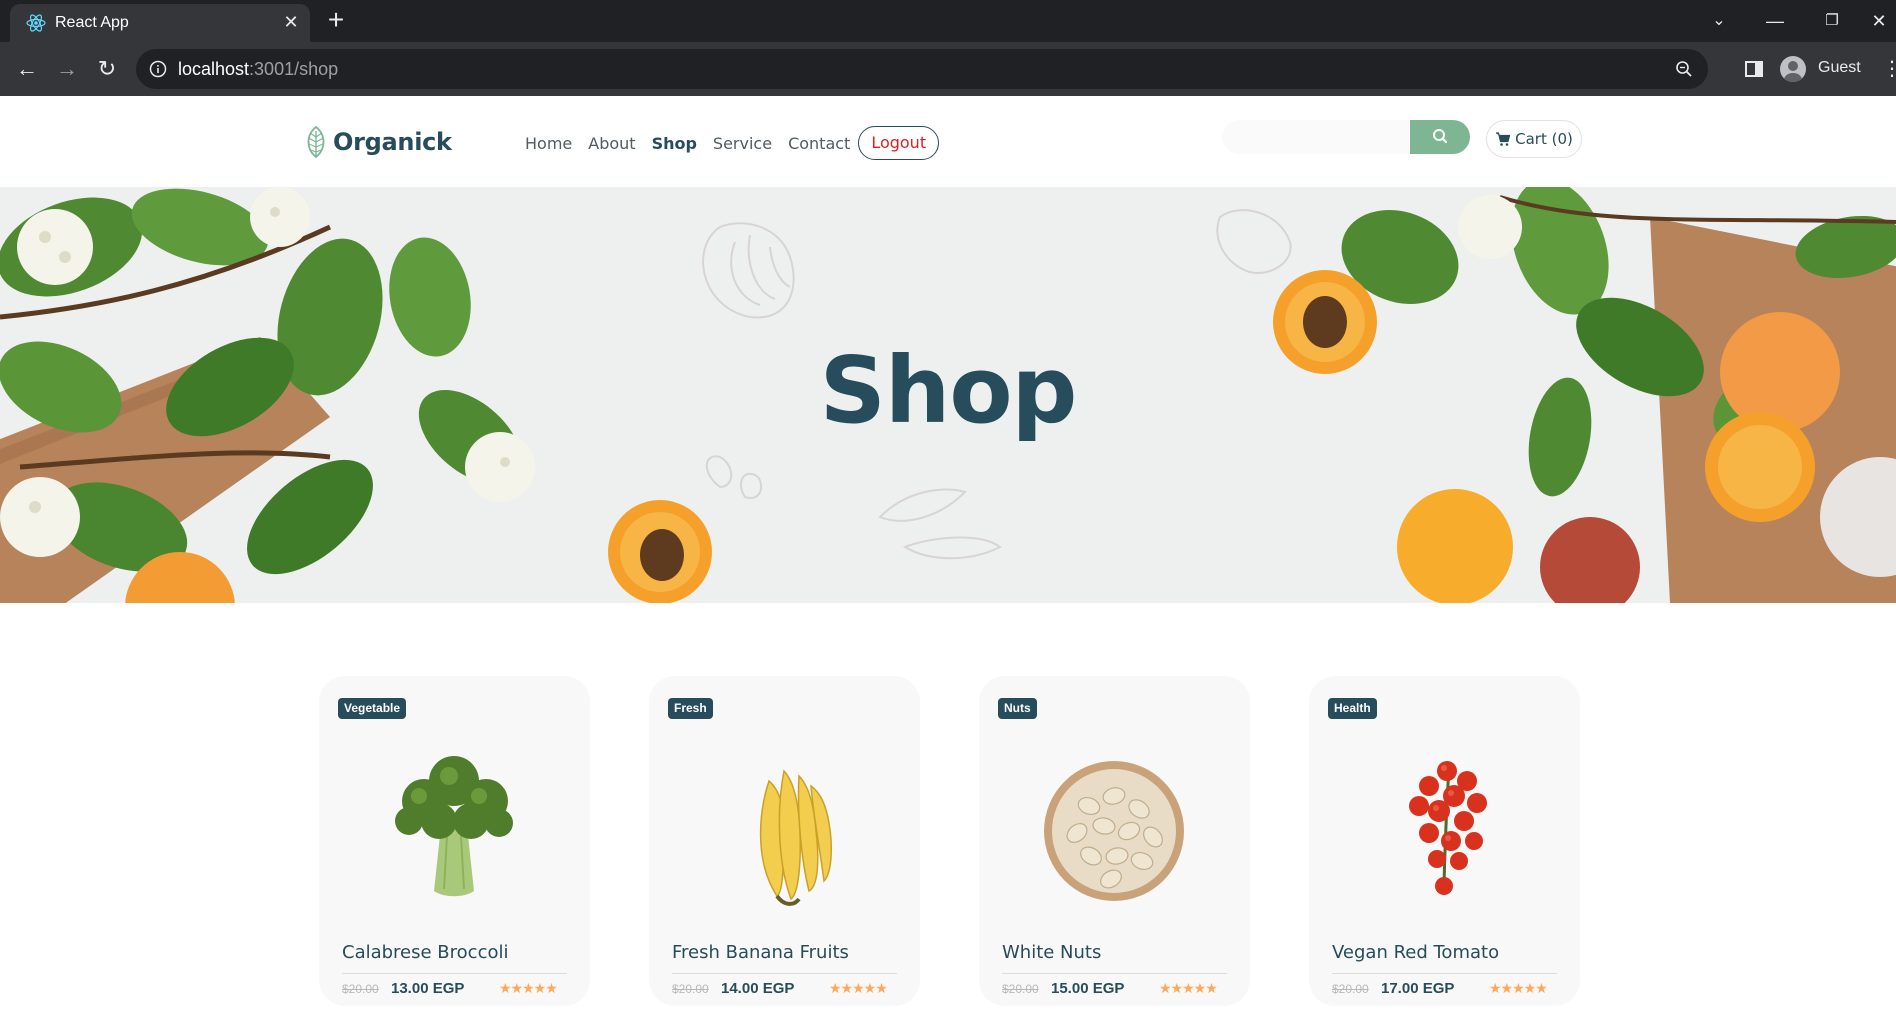  Describe the element at coordinates (899, 143) in the screenshot. I see `logout-button: Logout` at that location.